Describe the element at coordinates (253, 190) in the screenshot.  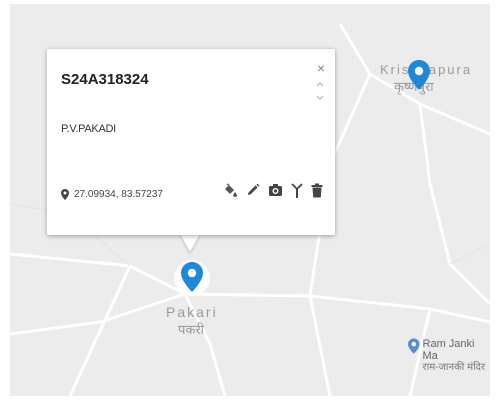
I see `pencil-icon` at that location.